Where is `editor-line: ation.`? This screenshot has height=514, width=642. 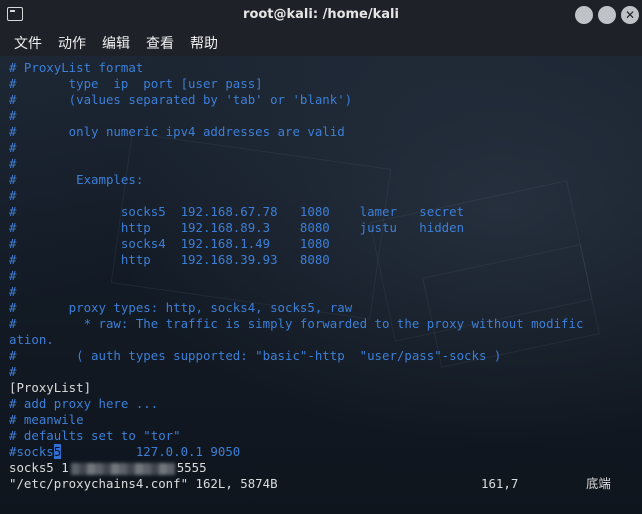
editor-line: ation. is located at coordinates (31, 339).